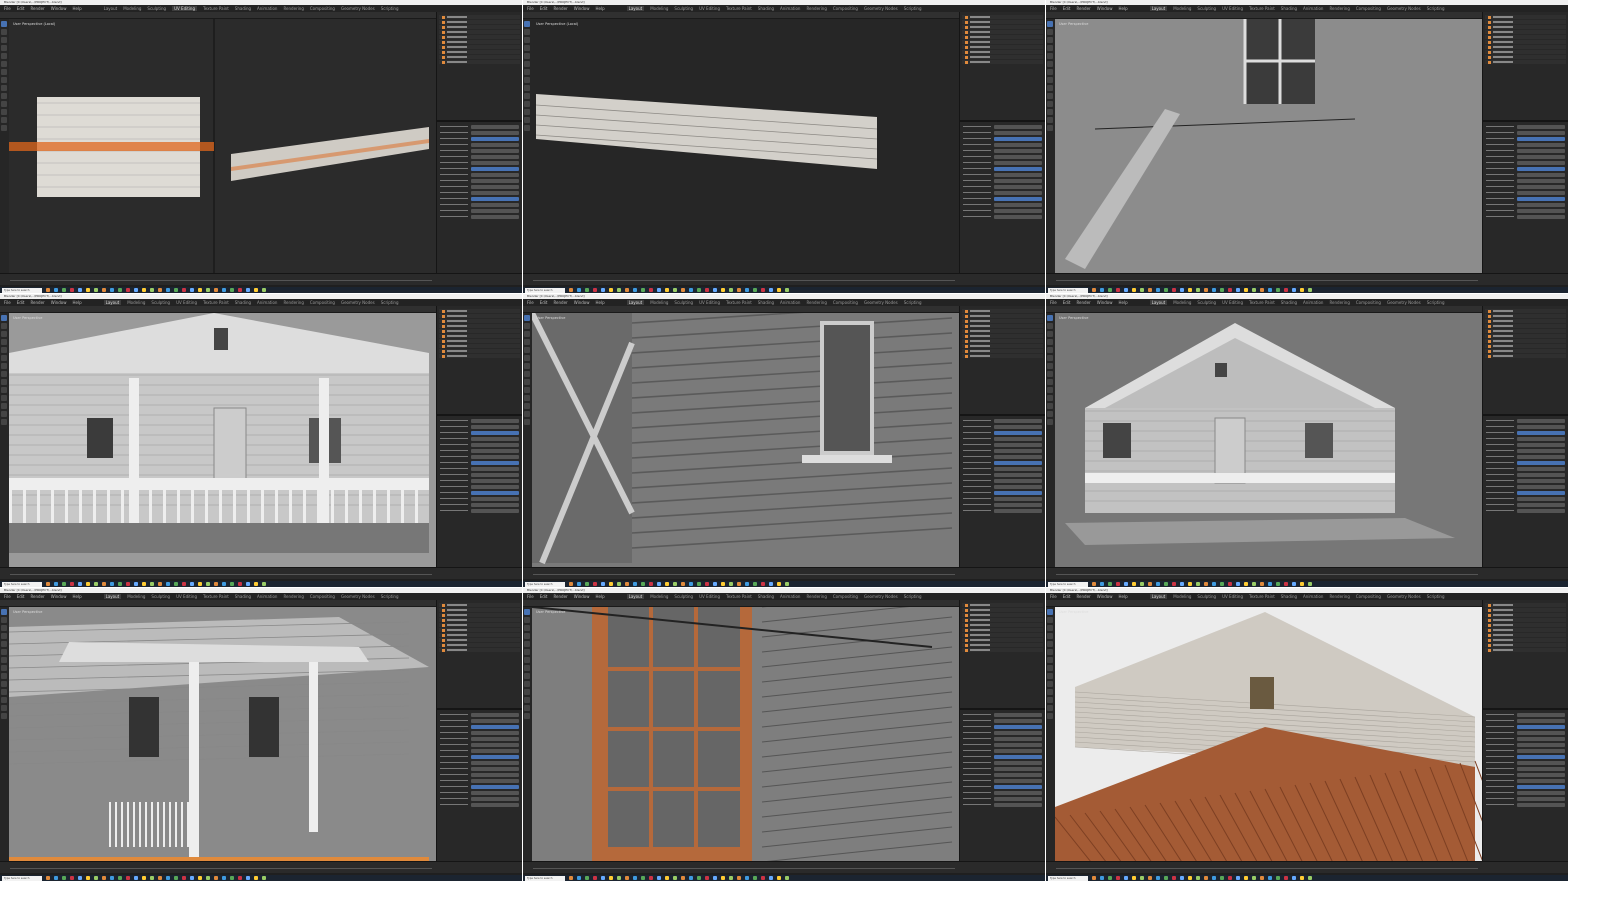  What do you see at coordinates (1368, 302) in the screenshot?
I see `workspace-tab: Compositing` at bounding box center [1368, 302].